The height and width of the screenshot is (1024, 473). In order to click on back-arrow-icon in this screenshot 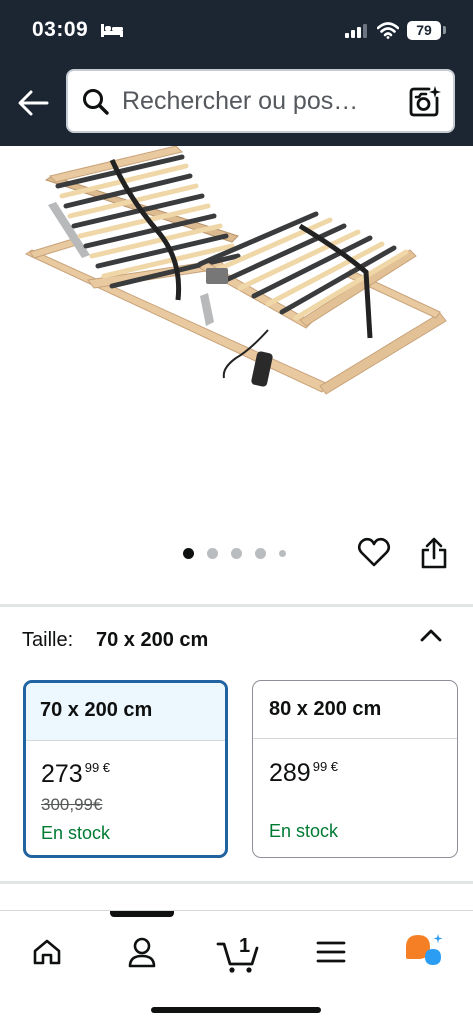, I will do `click(33, 103)`.